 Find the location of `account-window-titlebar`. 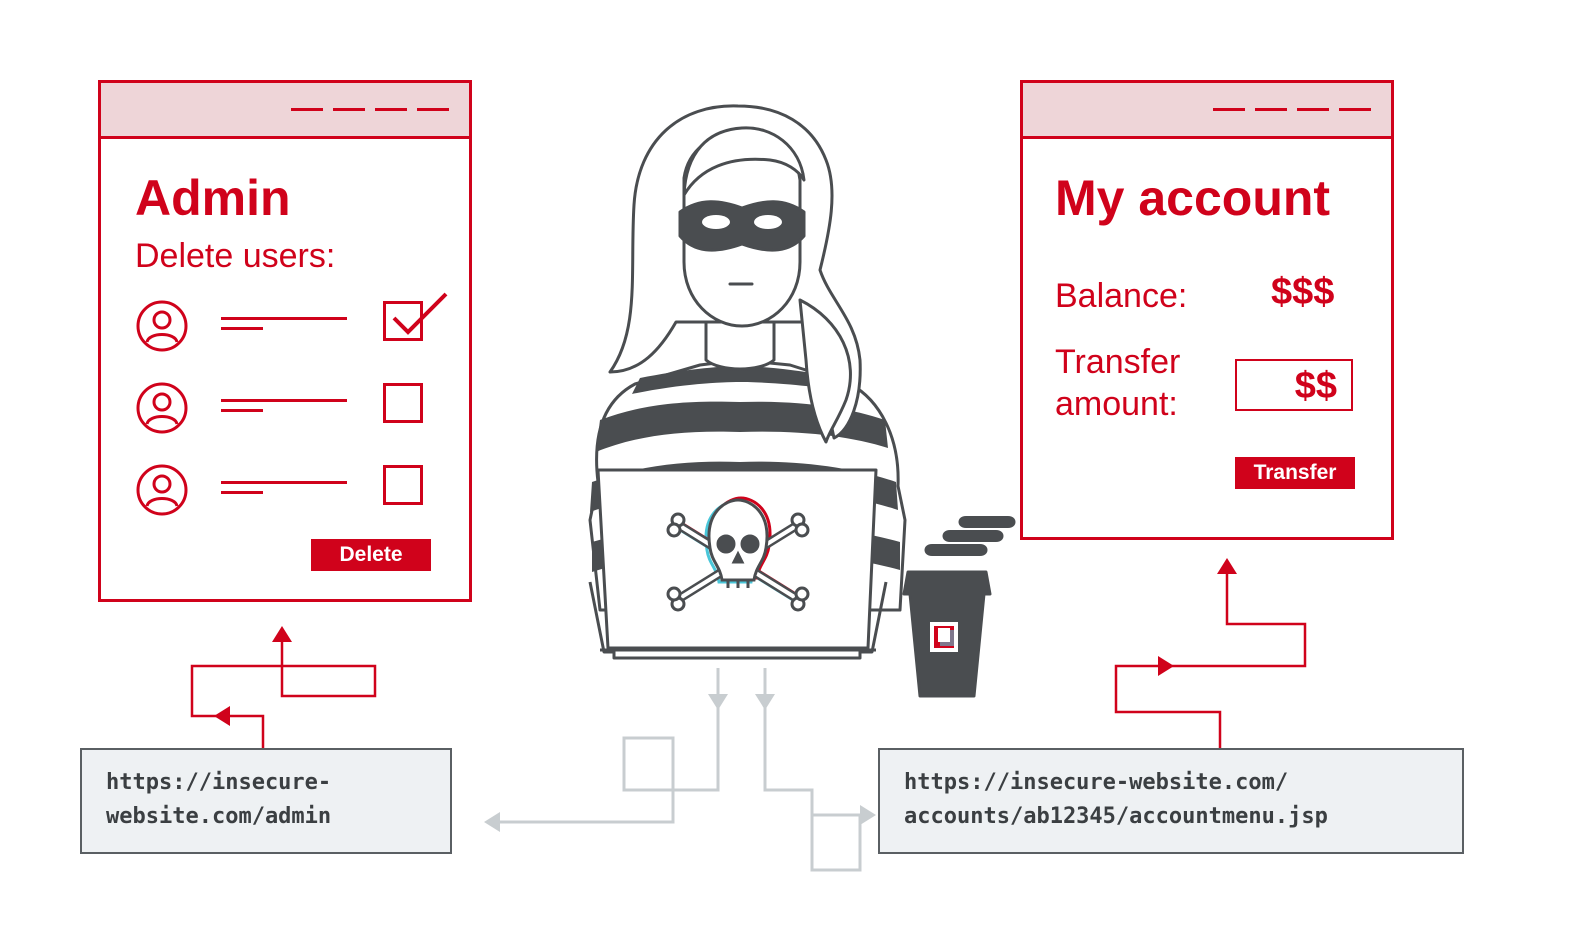

account-window-titlebar is located at coordinates (1207, 111).